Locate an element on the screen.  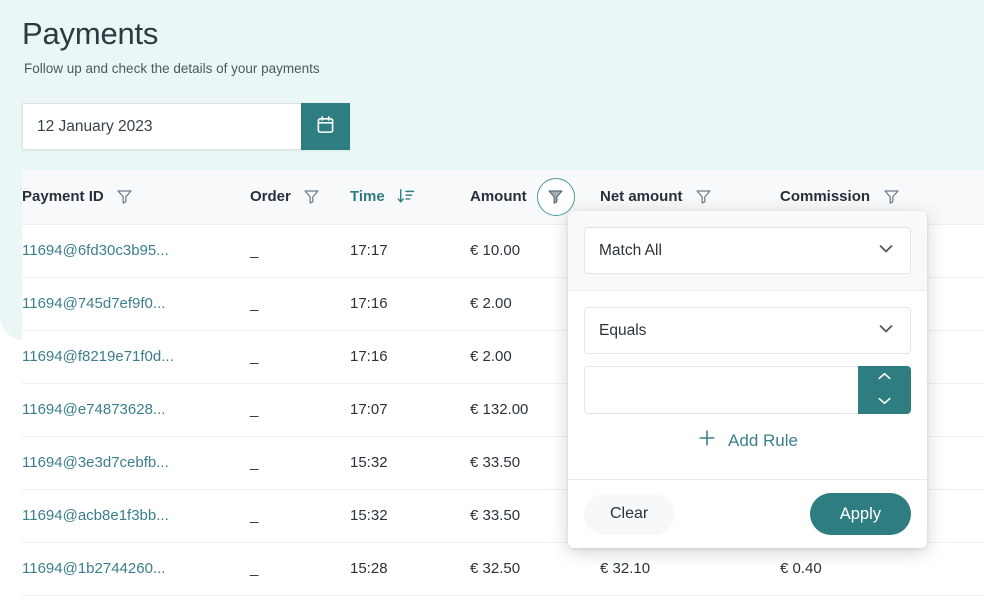
add-rule-button: Add Rule is located at coordinates (747, 441).